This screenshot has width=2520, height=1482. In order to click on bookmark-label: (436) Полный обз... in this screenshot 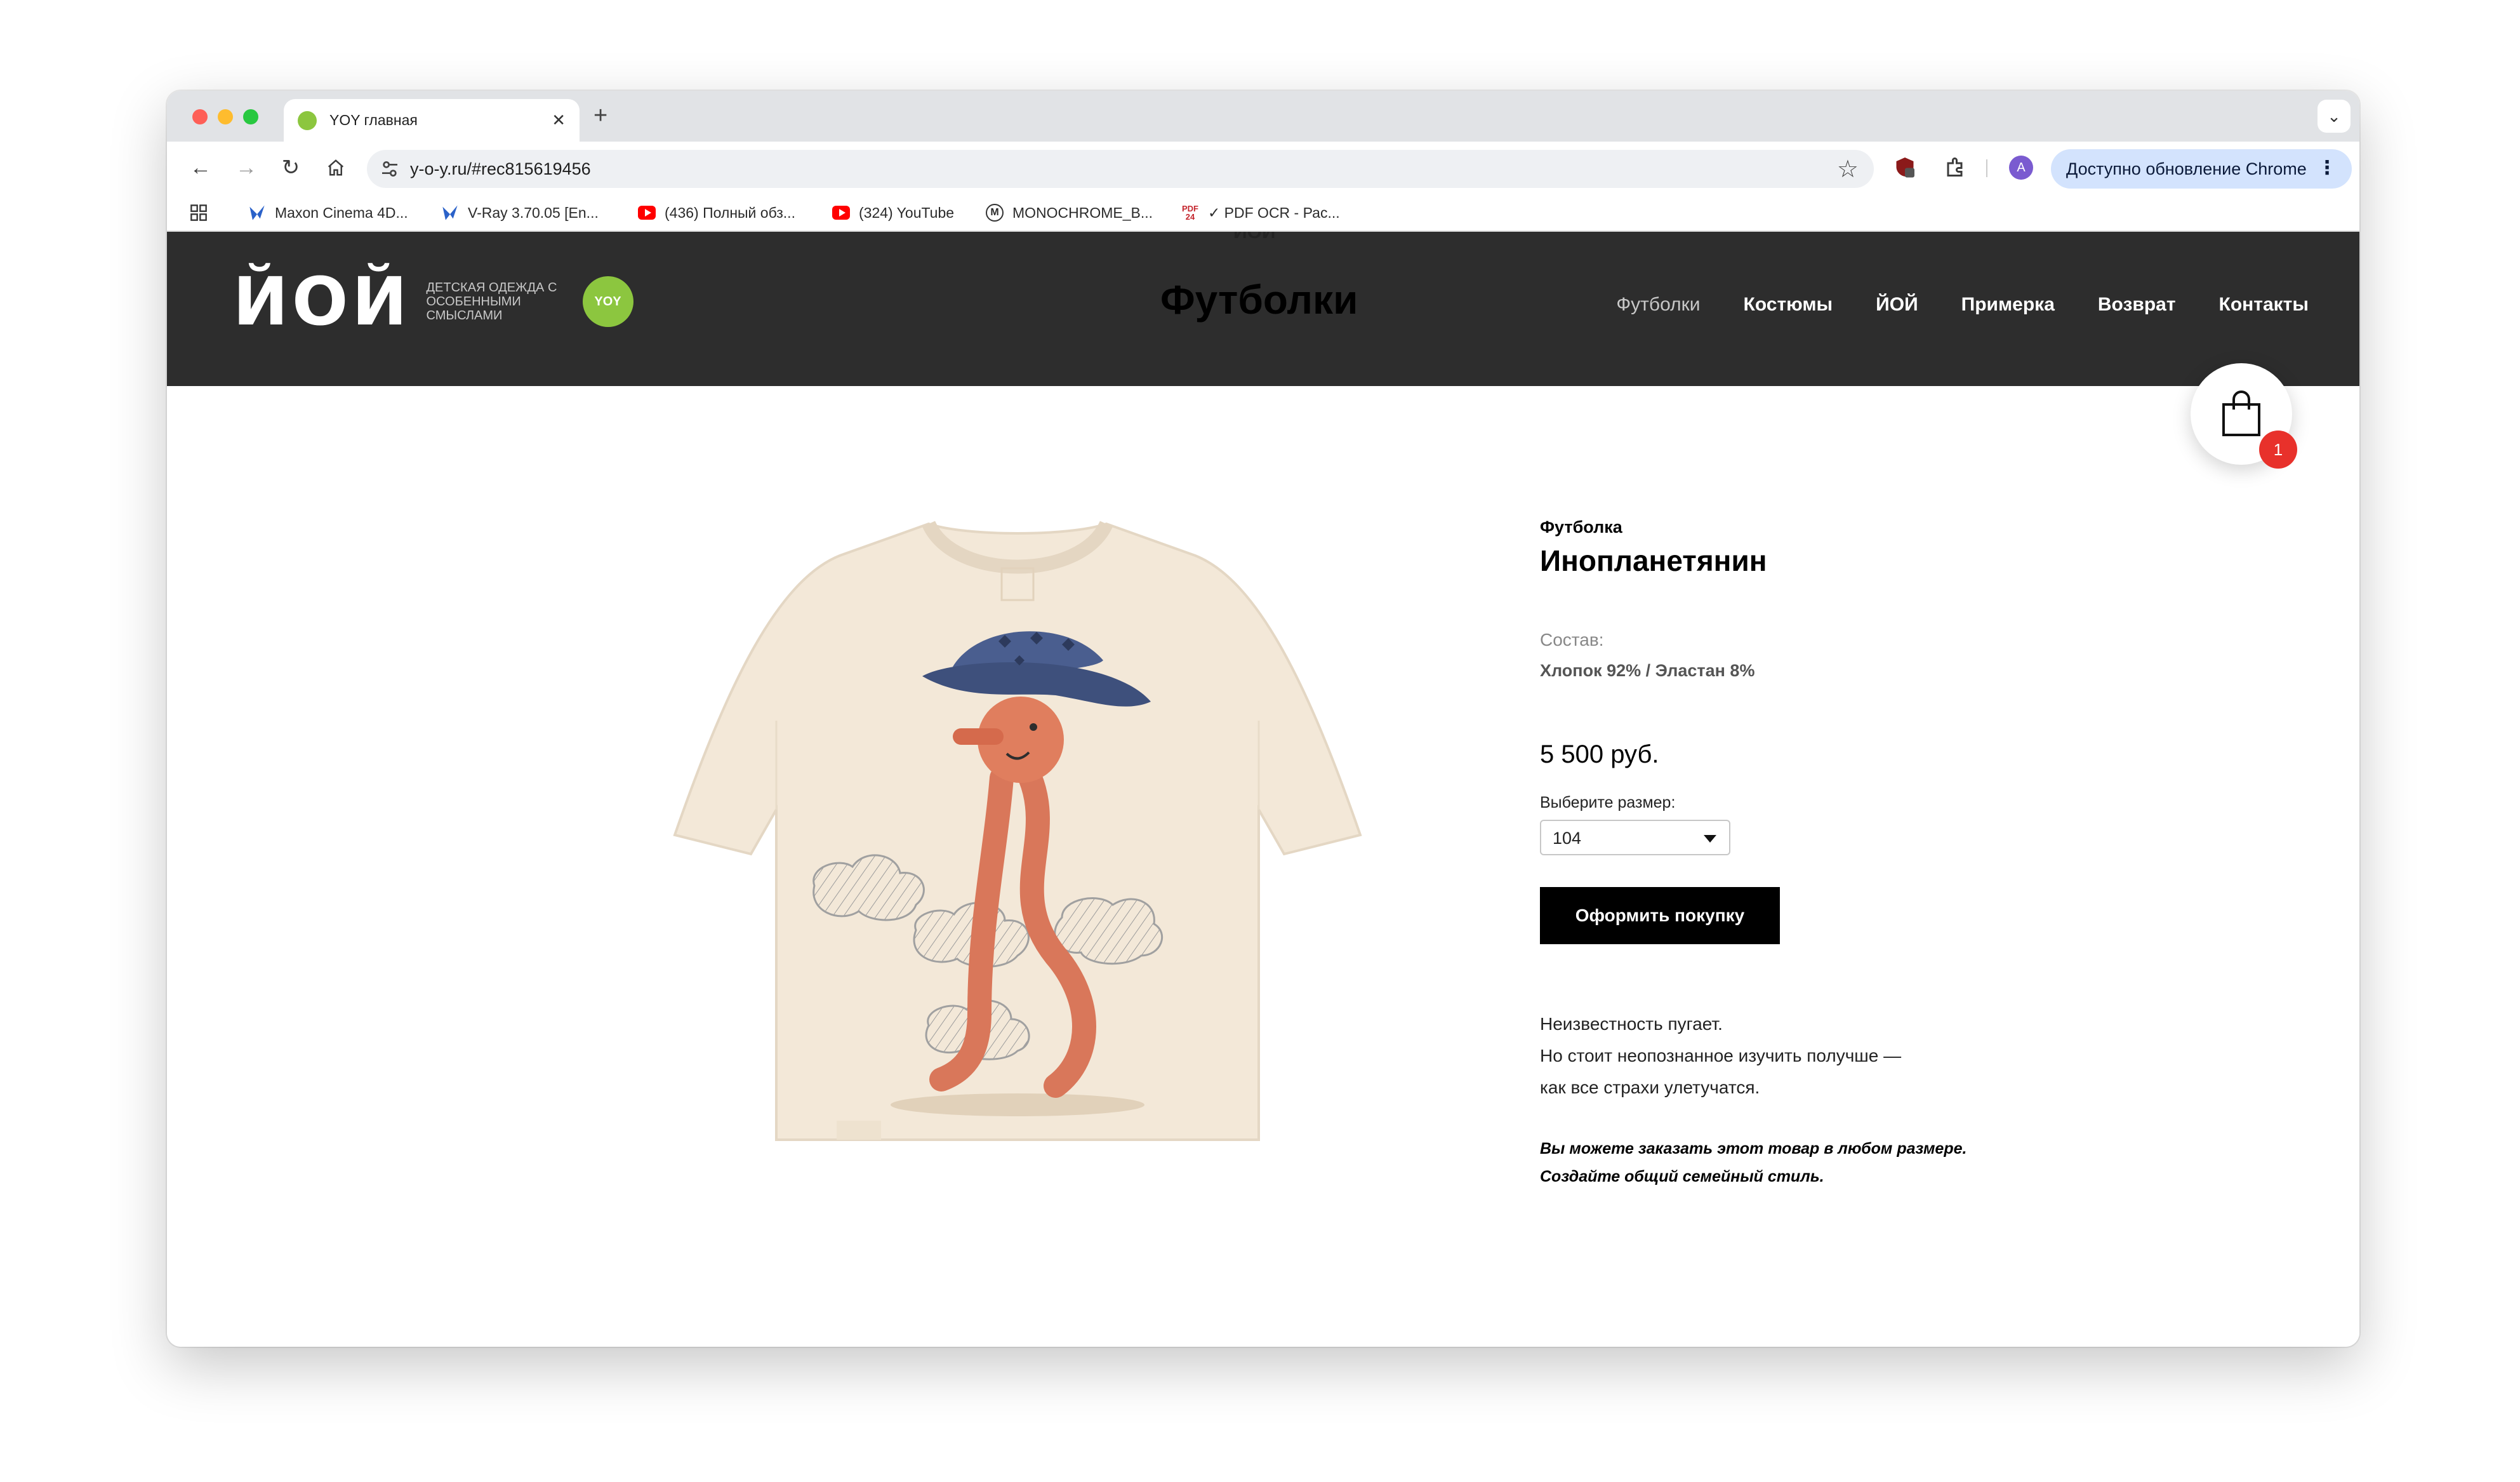, I will do `click(730, 212)`.